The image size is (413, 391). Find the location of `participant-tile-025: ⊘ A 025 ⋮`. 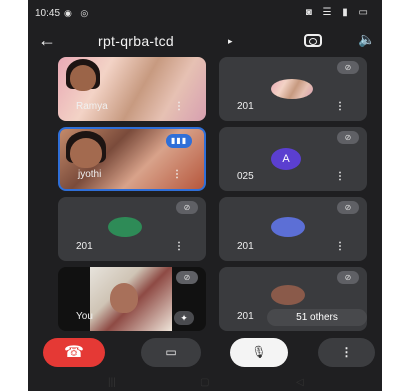

participant-tile-025: ⊘ A 025 ⋮ is located at coordinates (293, 159).